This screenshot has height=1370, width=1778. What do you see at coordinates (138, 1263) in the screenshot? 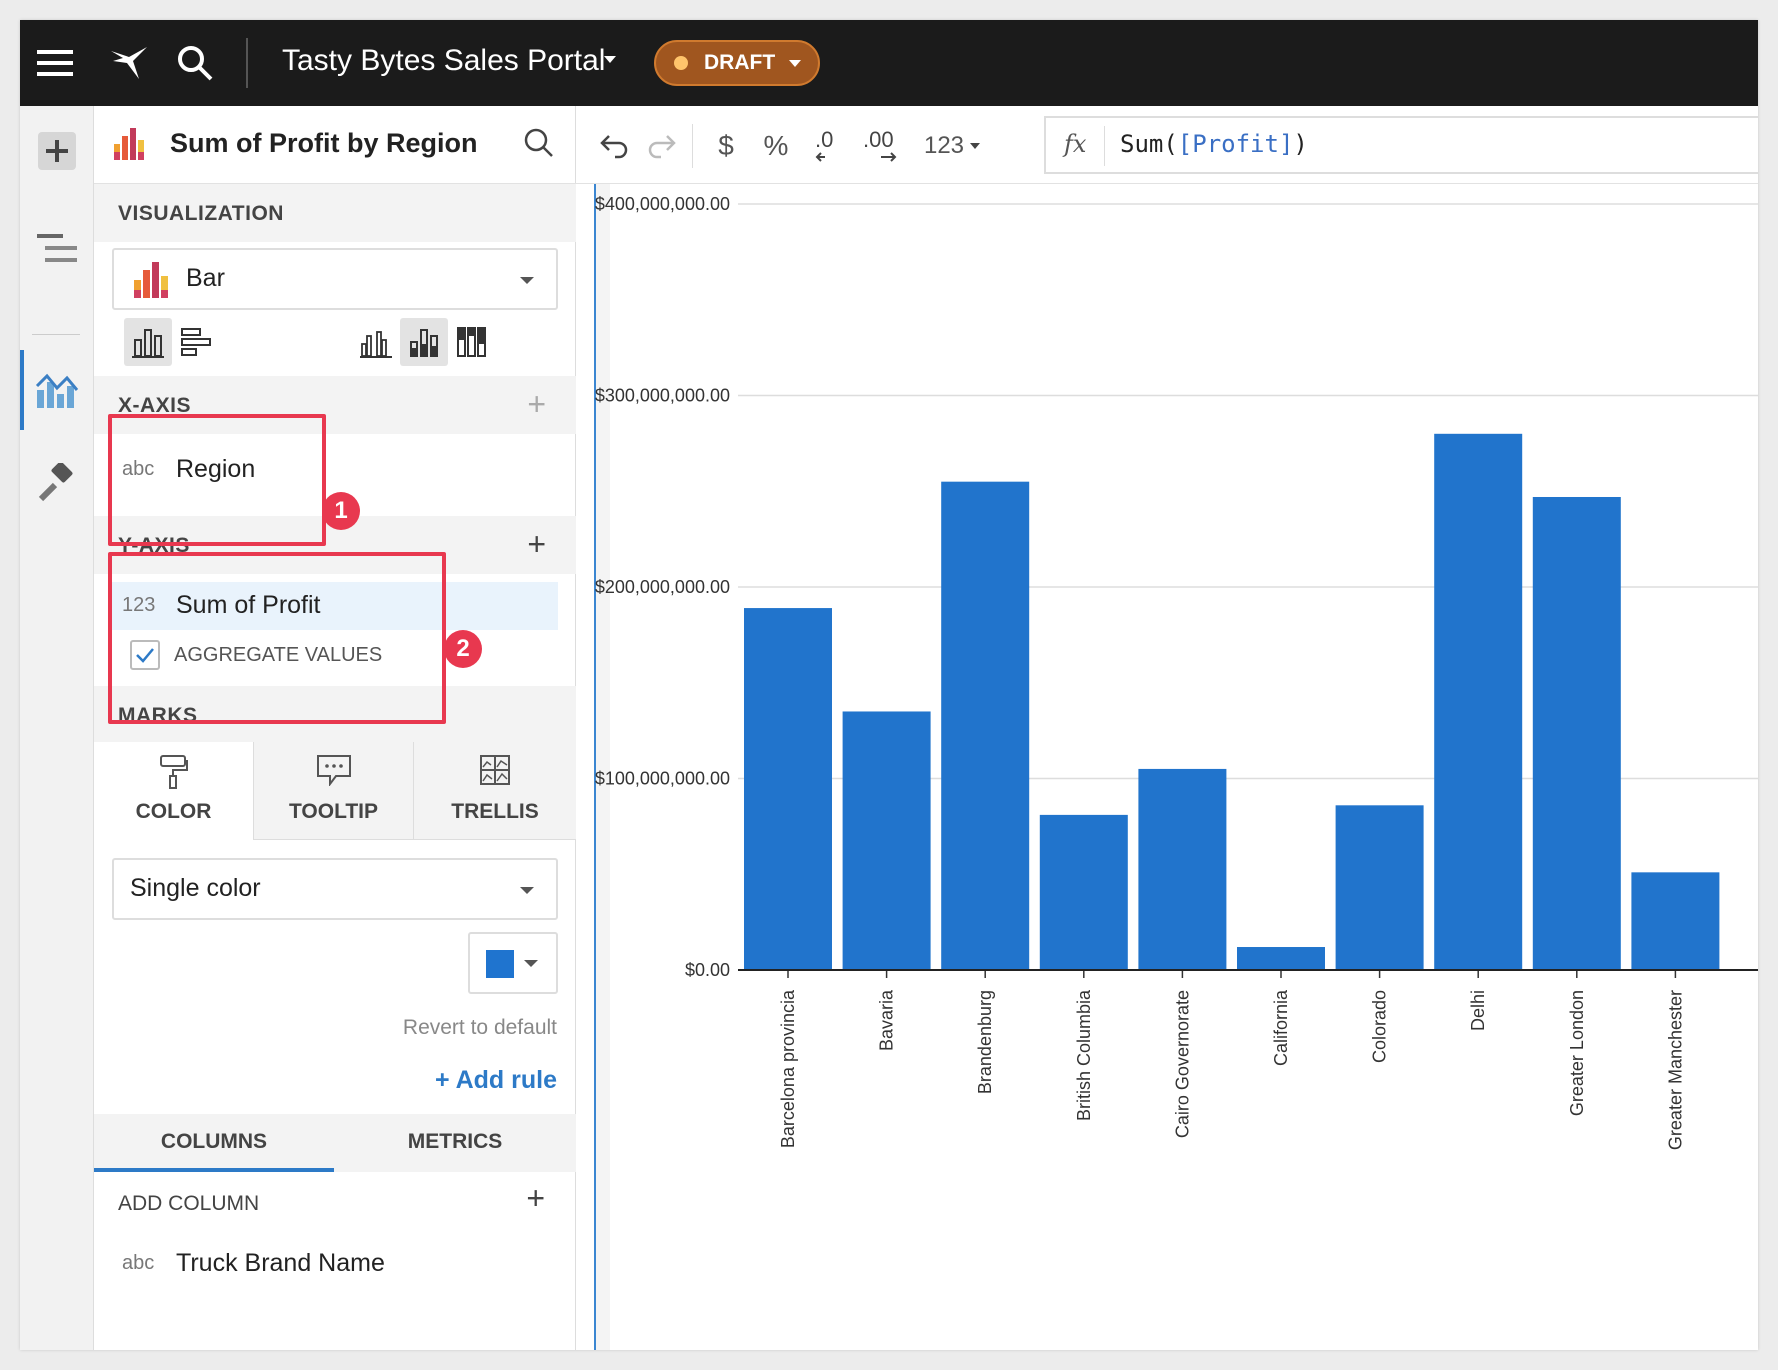
I see `text-type-icon: abc` at bounding box center [138, 1263].